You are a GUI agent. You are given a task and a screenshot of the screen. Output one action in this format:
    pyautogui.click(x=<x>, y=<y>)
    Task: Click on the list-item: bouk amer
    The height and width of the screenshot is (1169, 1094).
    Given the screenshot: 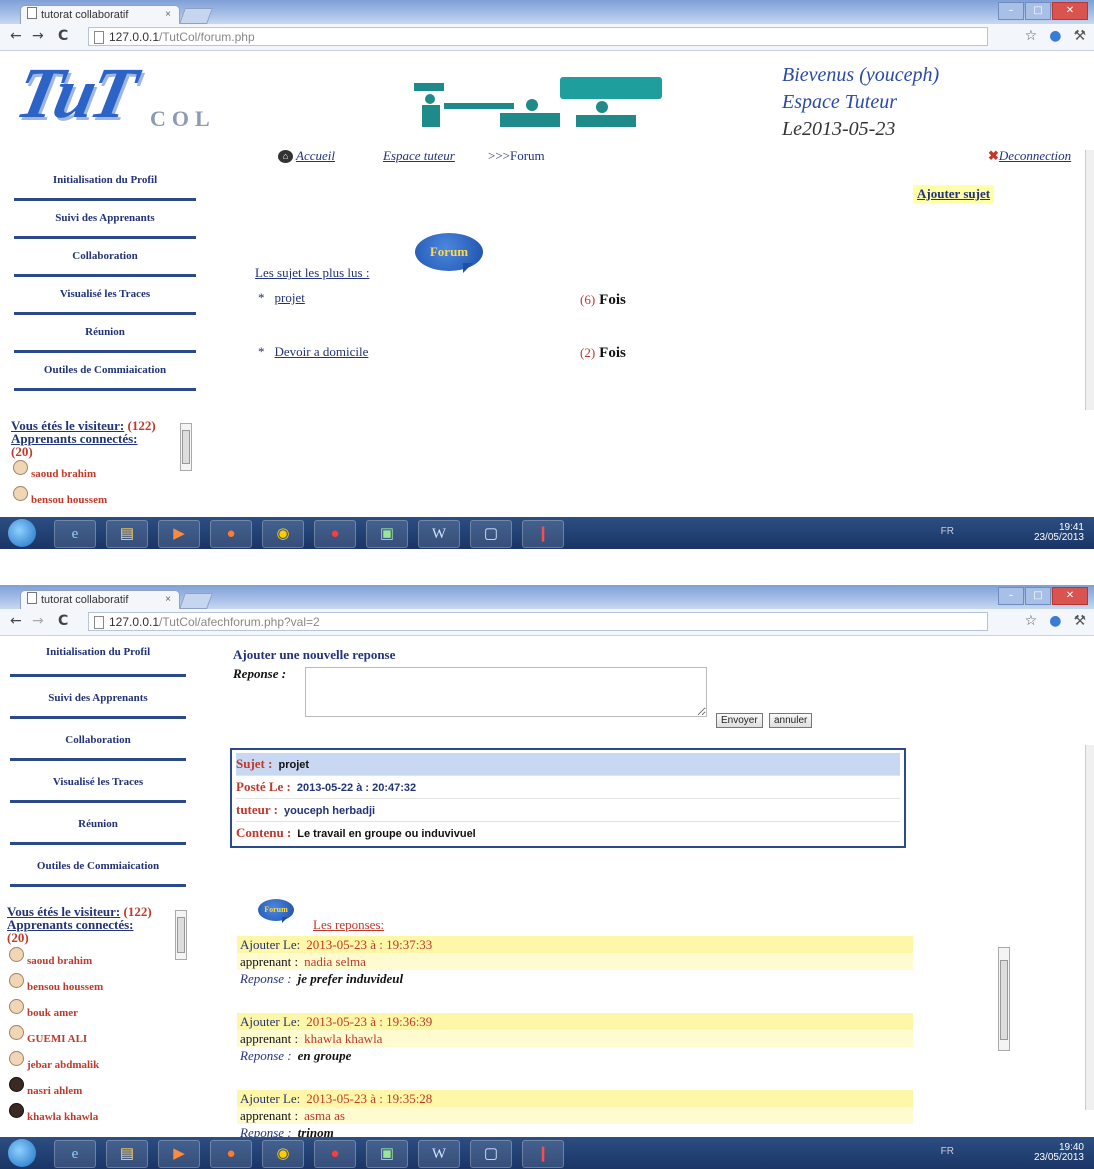 What is the action you would take?
    pyautogui.click(x=92, y=1010)
    